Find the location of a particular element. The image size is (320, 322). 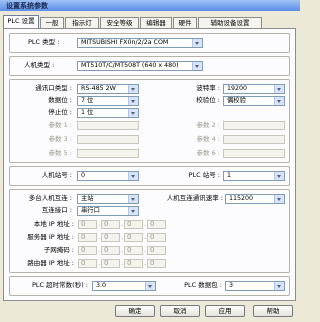

plc-station-value: 1 is located at coordinates (229, 175).